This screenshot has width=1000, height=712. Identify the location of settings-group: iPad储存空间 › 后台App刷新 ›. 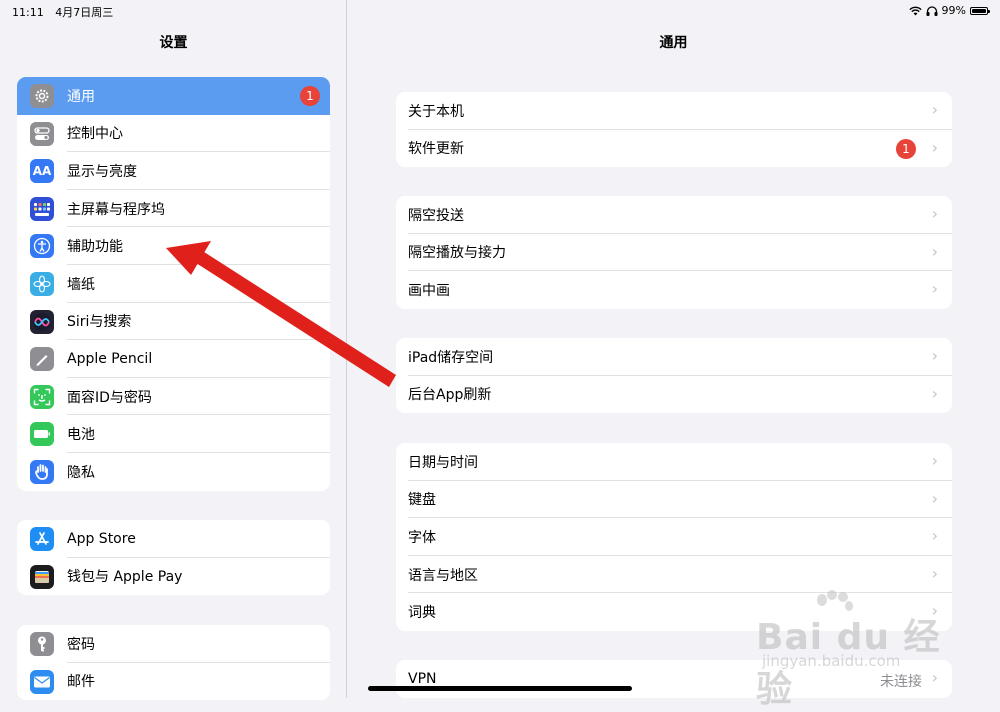
(674, 376).